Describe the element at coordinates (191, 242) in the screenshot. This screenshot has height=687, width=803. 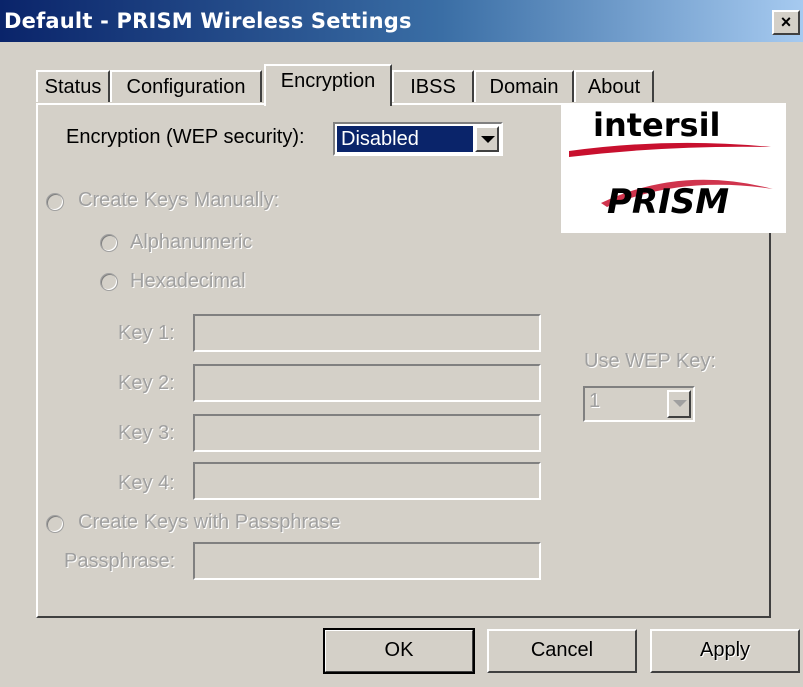
I see `alphanumeric-label: Alphanumeric` at that location.